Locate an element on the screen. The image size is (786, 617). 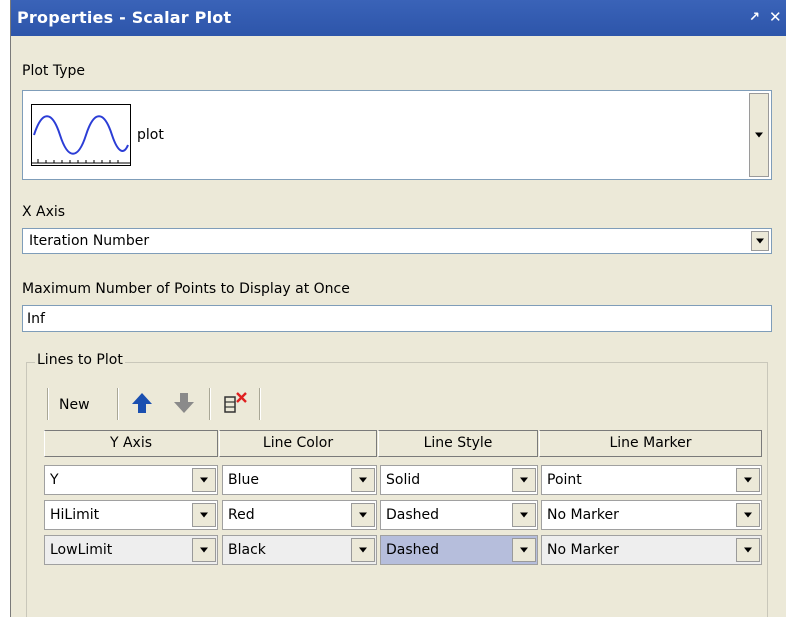
sine-wave-preview-icon is located at coordinates (81, 135).